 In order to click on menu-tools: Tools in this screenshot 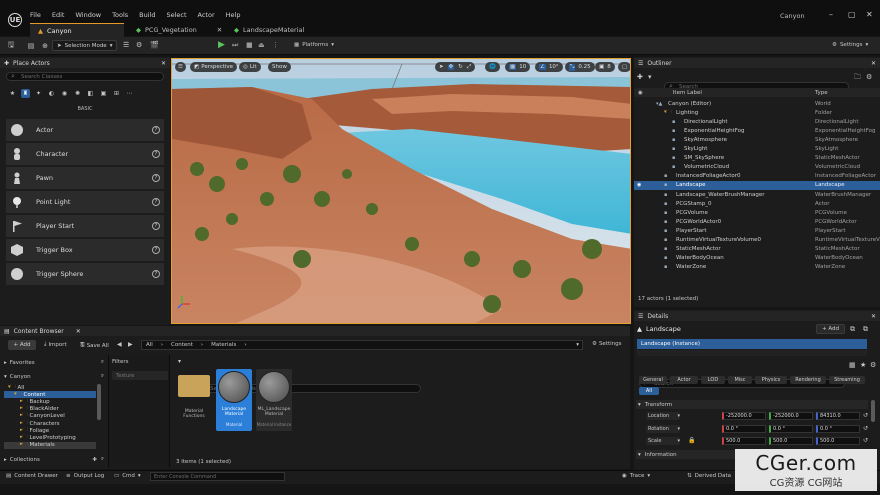, I will do `click(120, 15)`.